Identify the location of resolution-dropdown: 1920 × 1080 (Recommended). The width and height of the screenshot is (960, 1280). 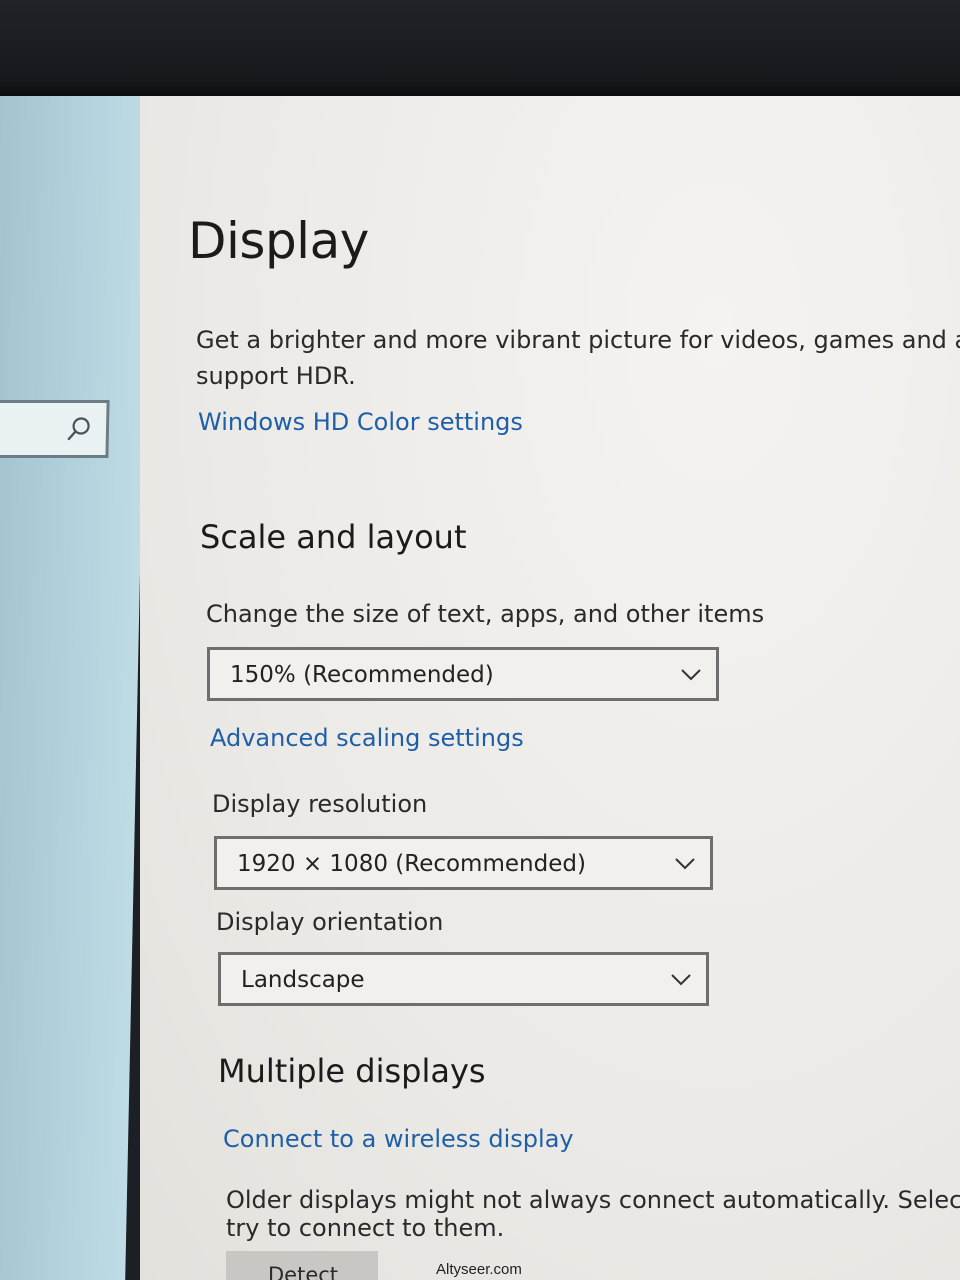
(463, 863).